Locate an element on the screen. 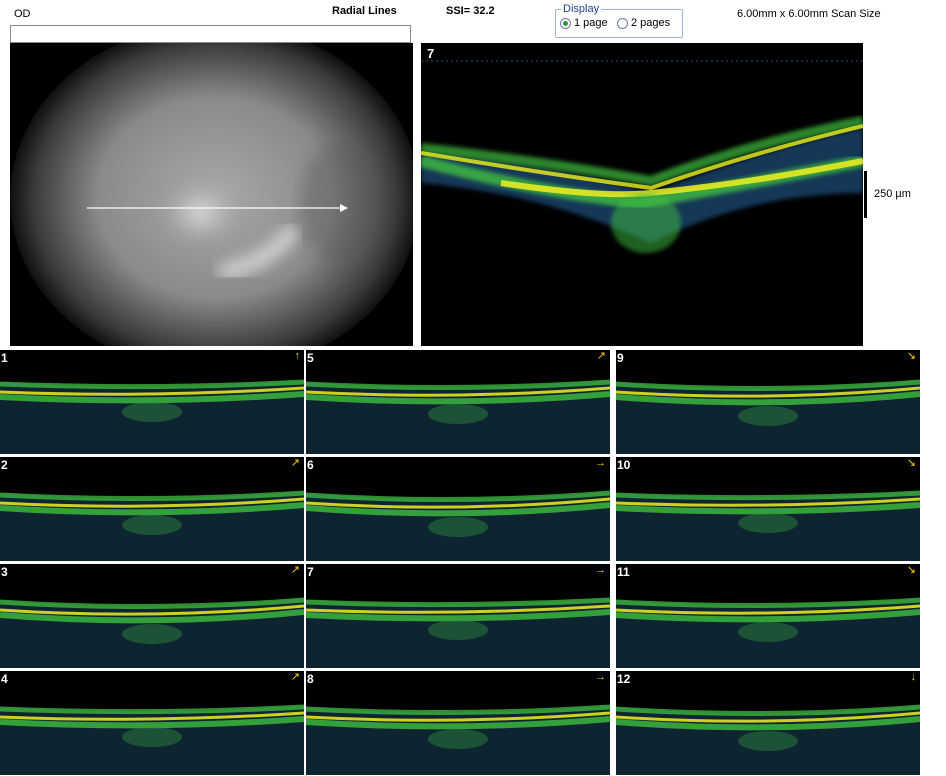 Image resolution: width=946 pixels, height=776 pixels. scale-bar is located at coordinates (865, 194).